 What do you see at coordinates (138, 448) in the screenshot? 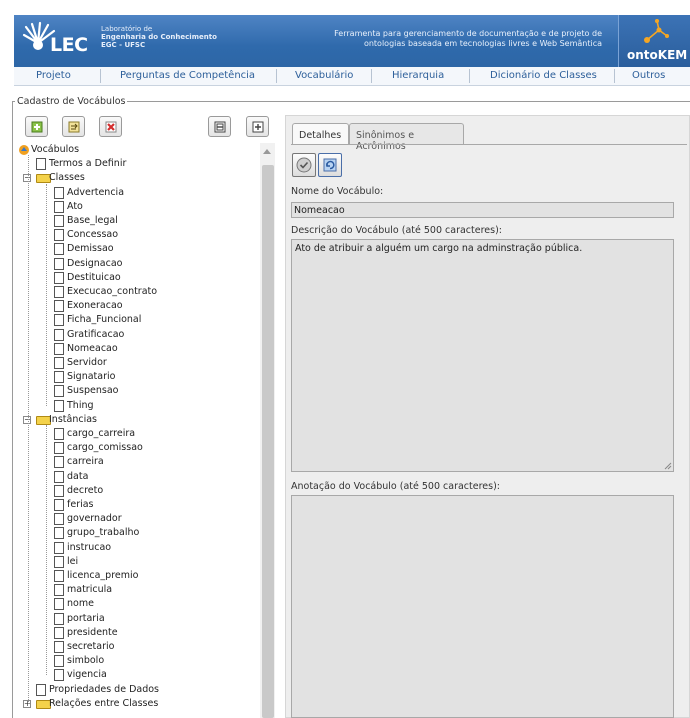
I see `tree-item-instance: cargo_comissao` at bounding box center [138, 448].